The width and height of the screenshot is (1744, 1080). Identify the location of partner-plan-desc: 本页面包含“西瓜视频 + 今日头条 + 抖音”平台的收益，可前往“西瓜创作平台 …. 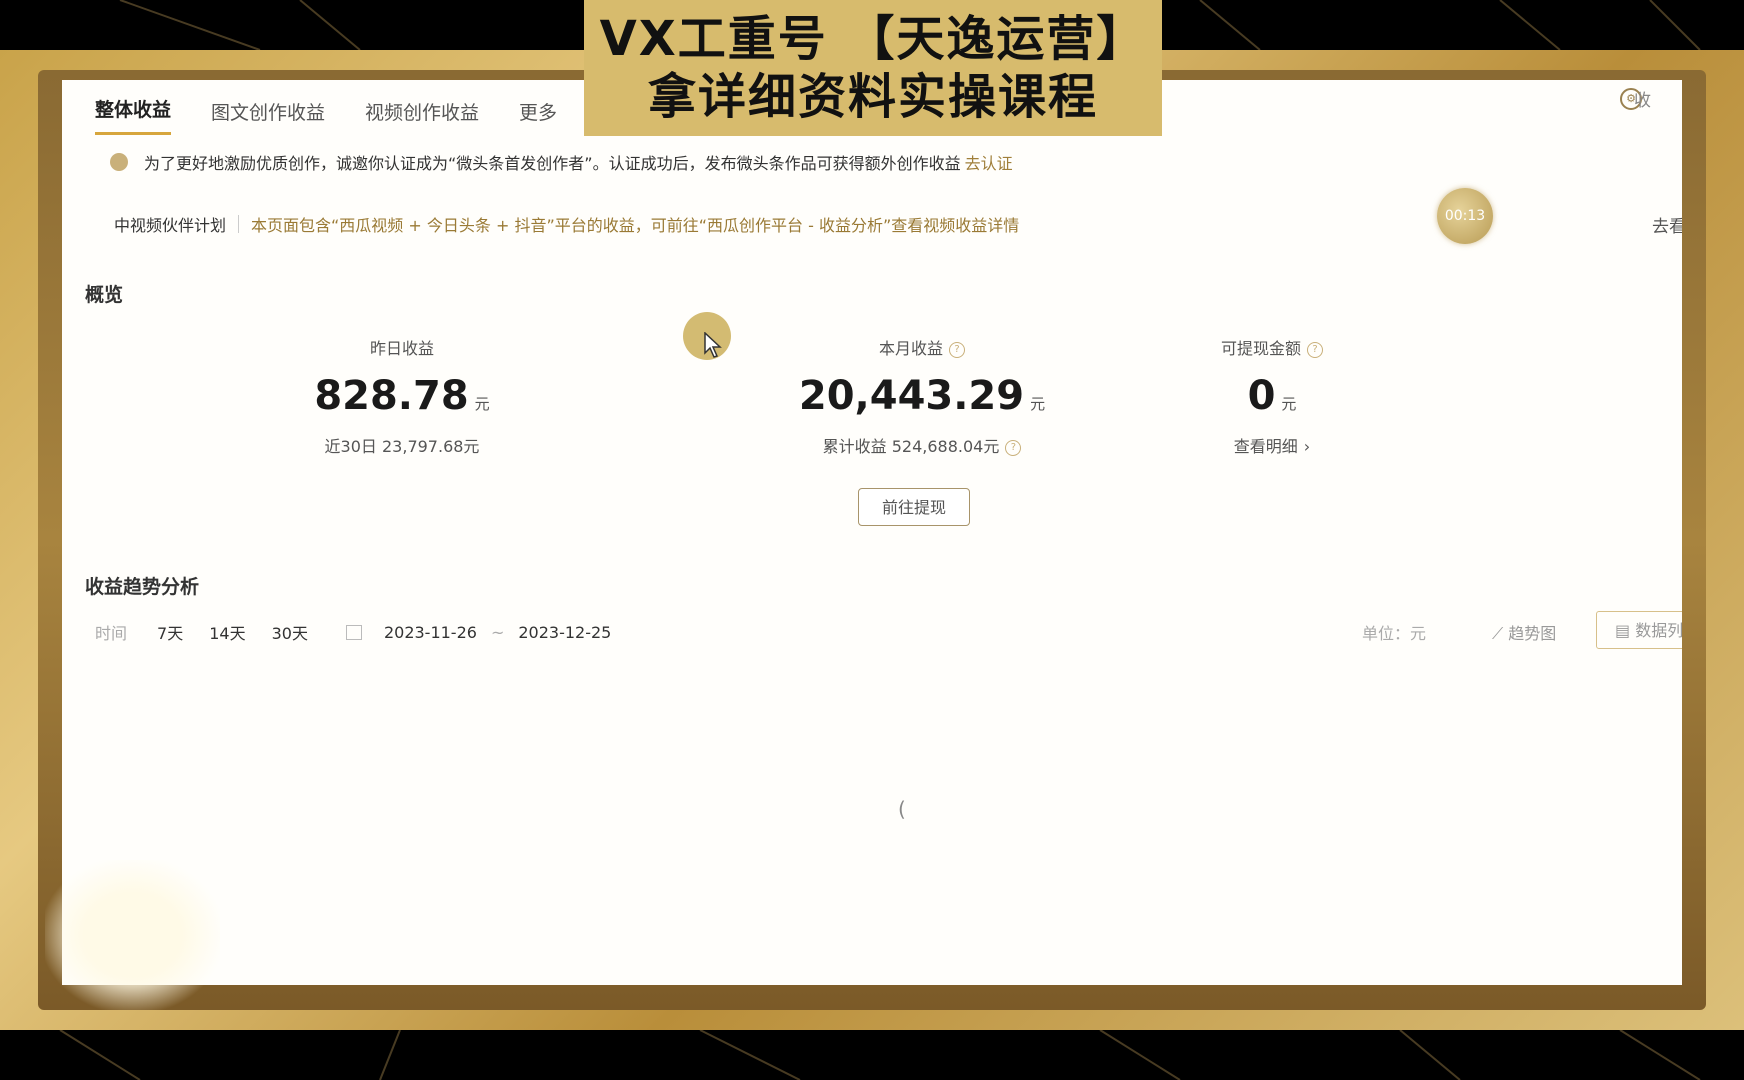
(635, 224).